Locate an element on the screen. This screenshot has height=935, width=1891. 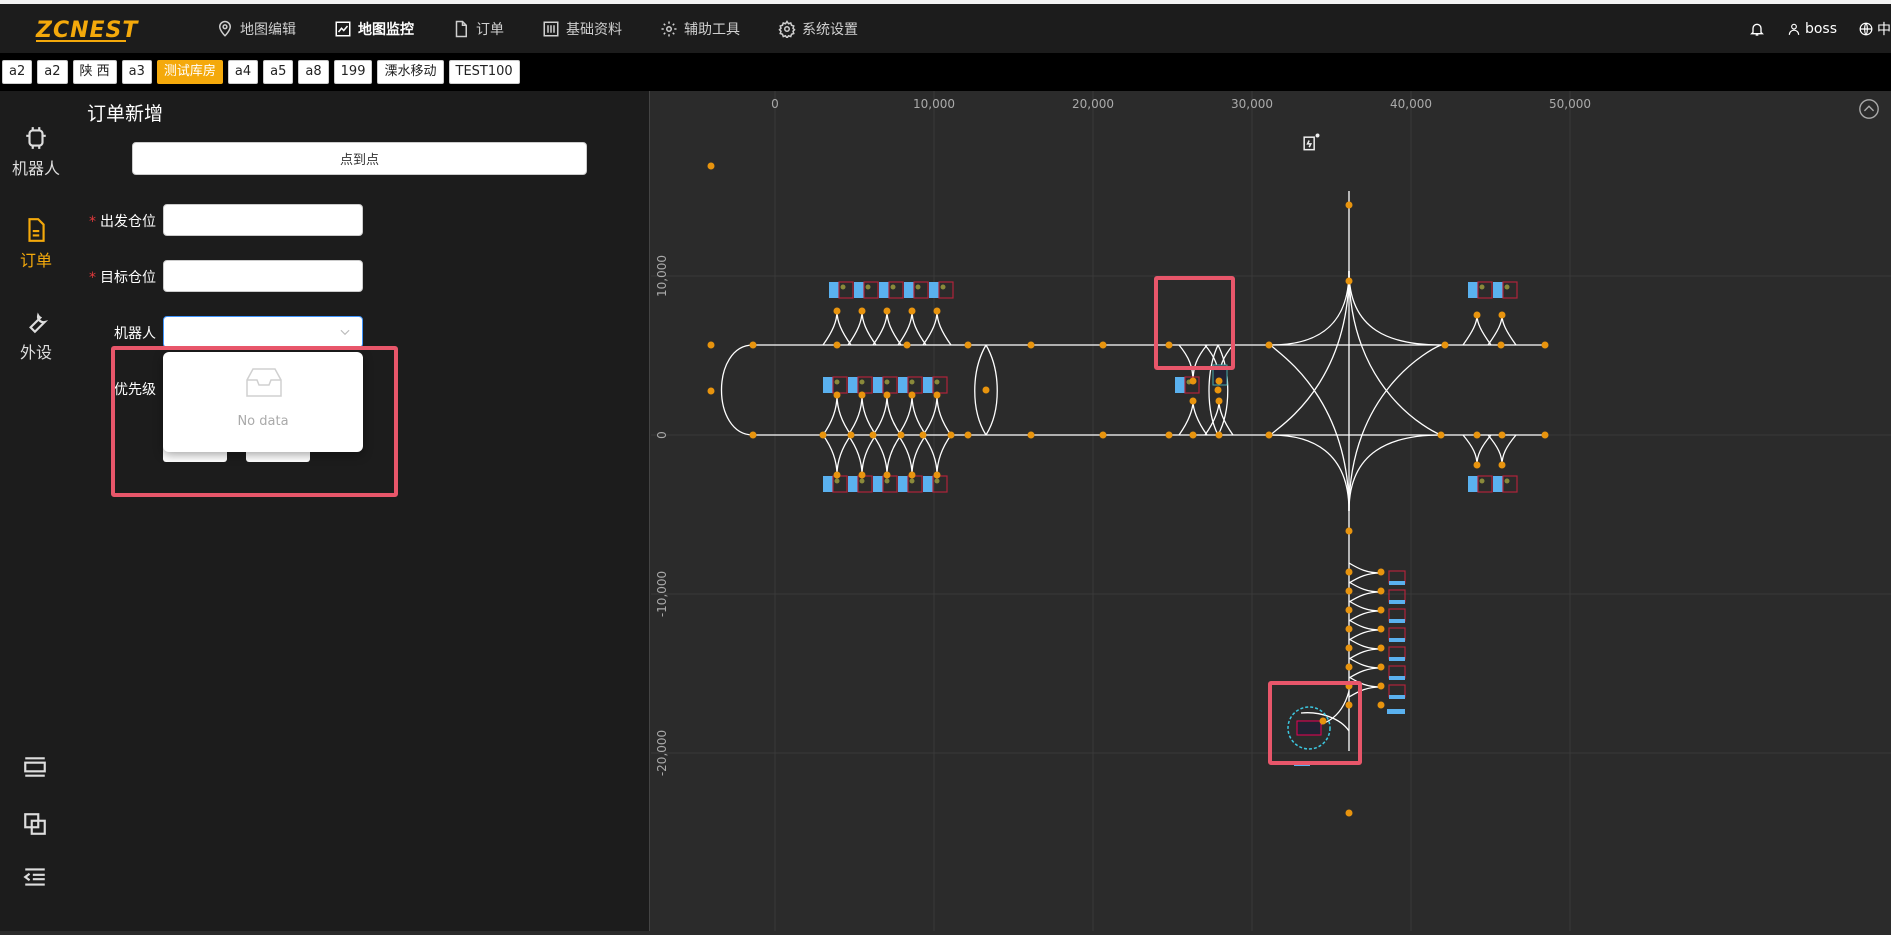
collapse-menu-icon is located at coordinates (35, 877).